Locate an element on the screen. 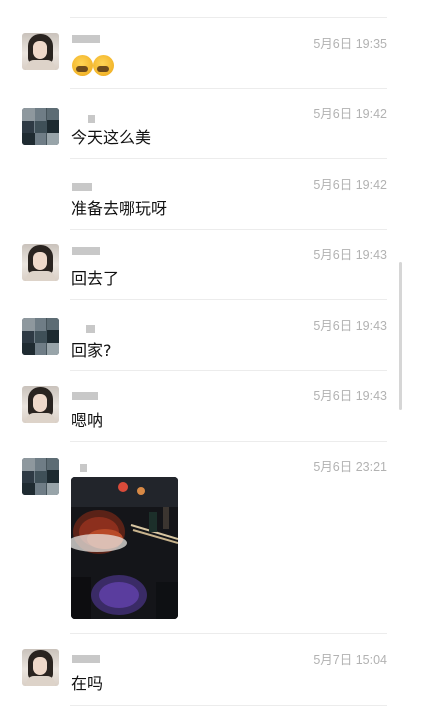  message-time: 5月6日 23:21 is located at coordinates (350, 467).